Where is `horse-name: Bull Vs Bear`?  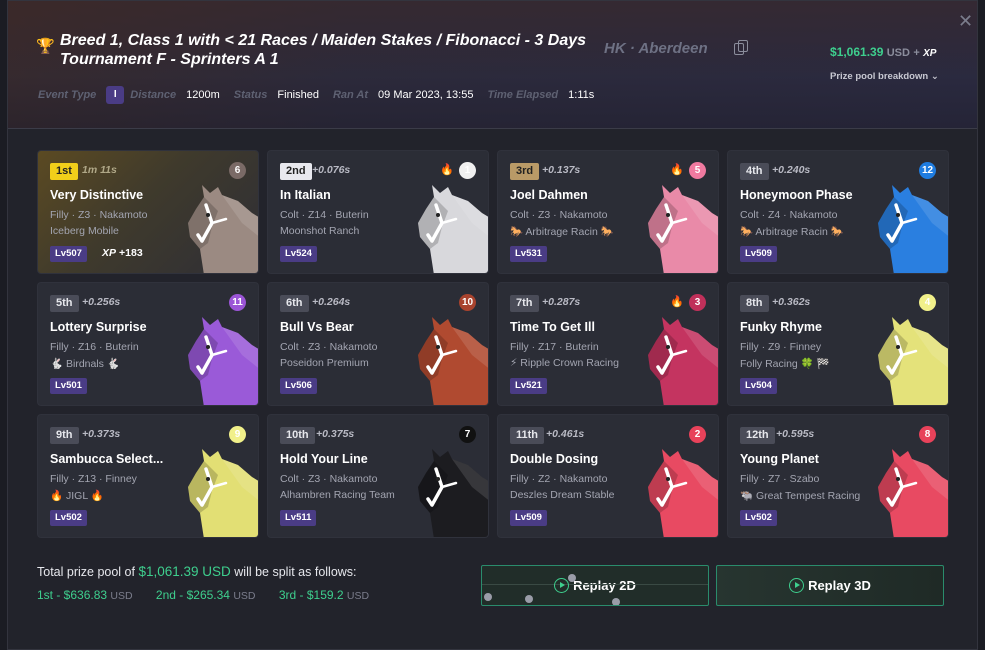
horse-name: Bull Vs Bear is located at coordinates (317, 327).